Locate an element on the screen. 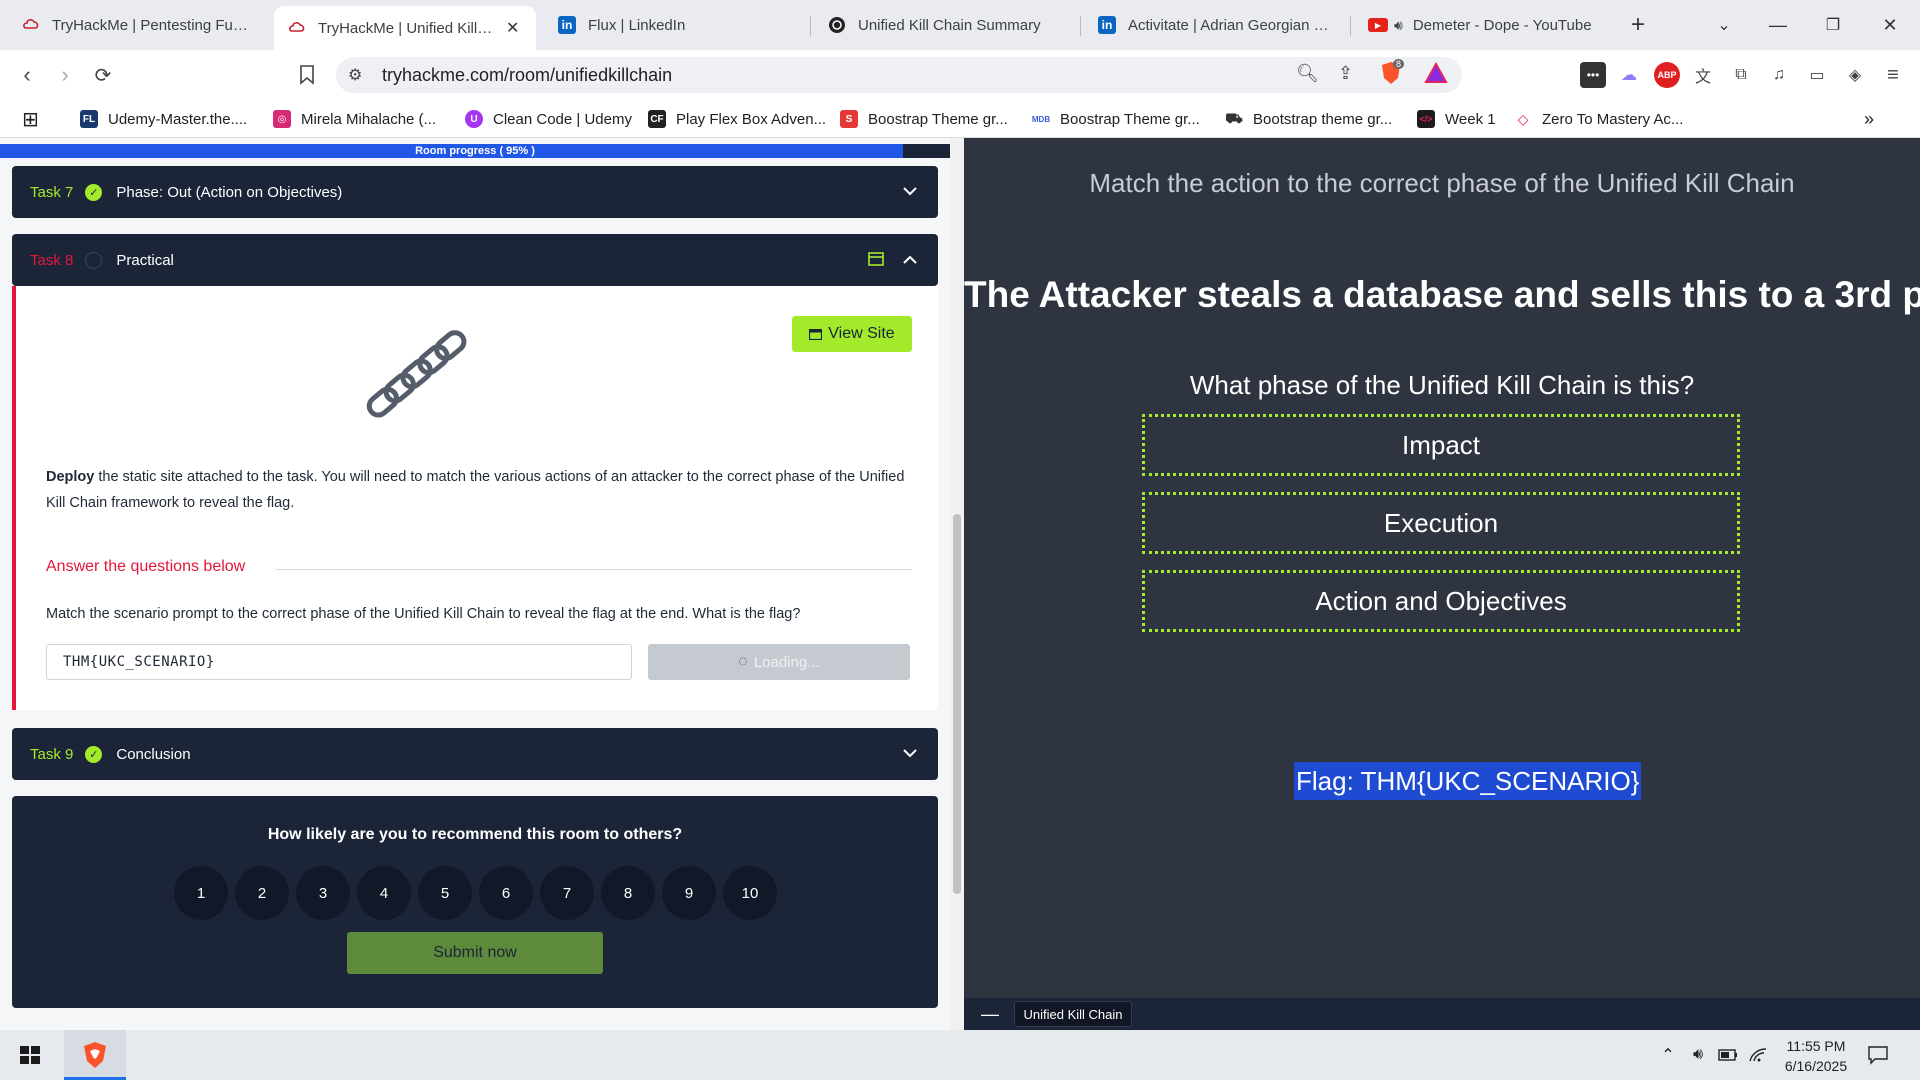 The width and height of the screenshot is (1920, 1080). tab-youtube: ▶ 🔊︎ Demeter - Dope - YouTube is located at coordinates (1485, 25).